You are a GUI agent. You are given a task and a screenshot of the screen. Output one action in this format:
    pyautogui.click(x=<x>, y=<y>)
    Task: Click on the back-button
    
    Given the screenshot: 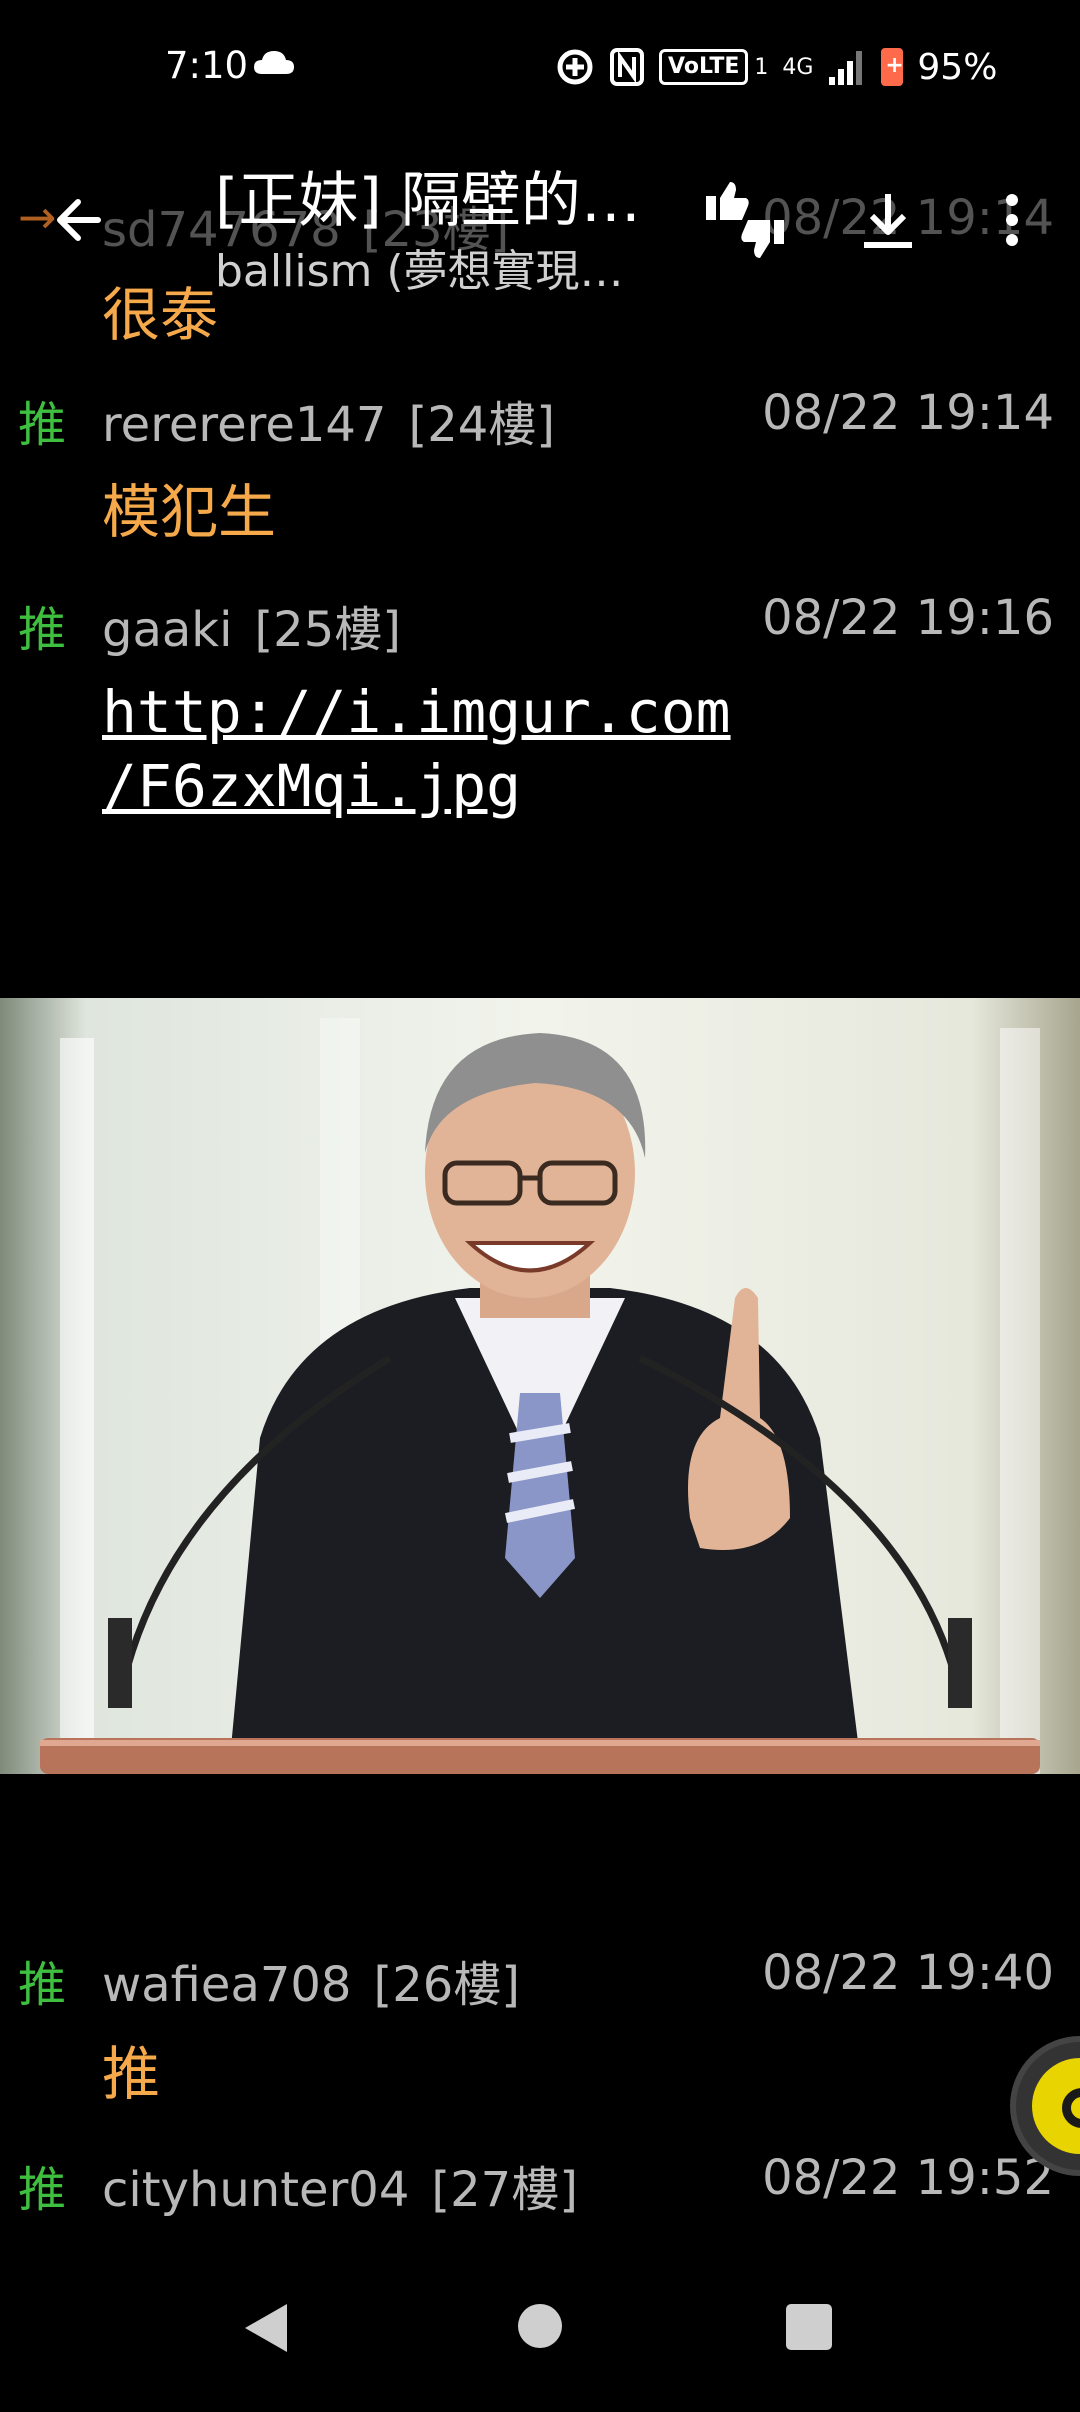 What is the action you would take?
    pyautogui.click(x=80, y=220)
    